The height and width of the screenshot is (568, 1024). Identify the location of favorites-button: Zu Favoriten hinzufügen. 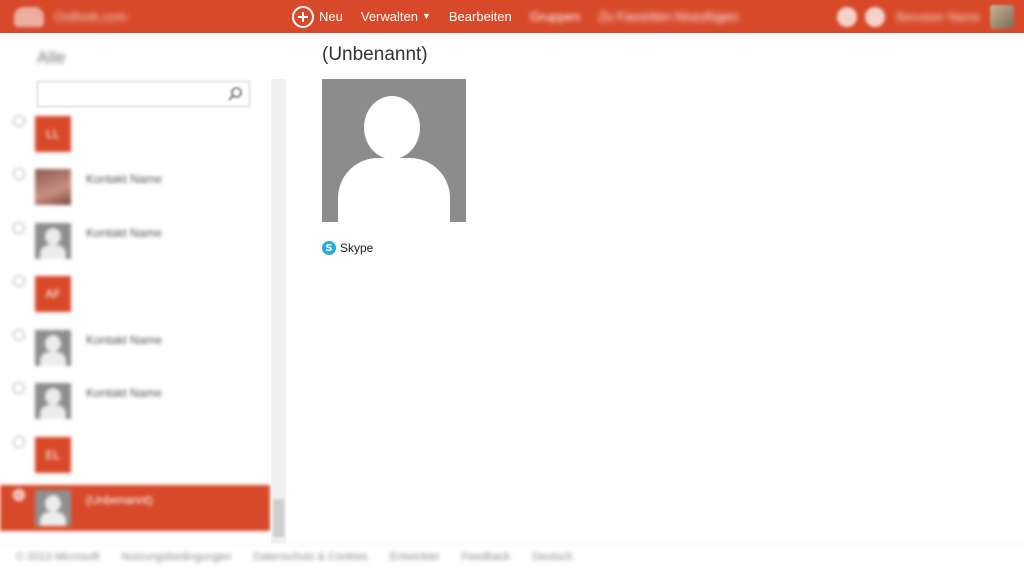
(668, 16).